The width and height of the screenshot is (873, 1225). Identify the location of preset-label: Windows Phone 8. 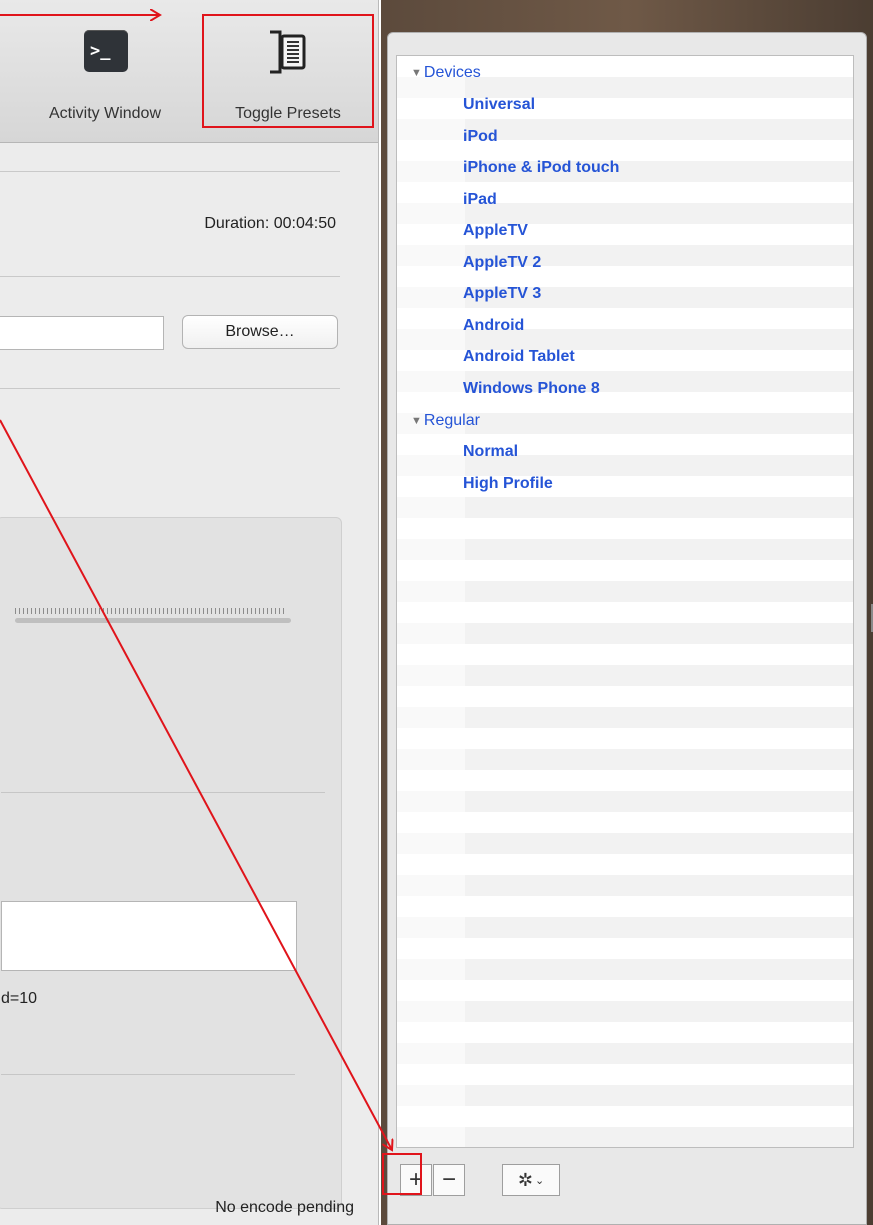
(531, 388).